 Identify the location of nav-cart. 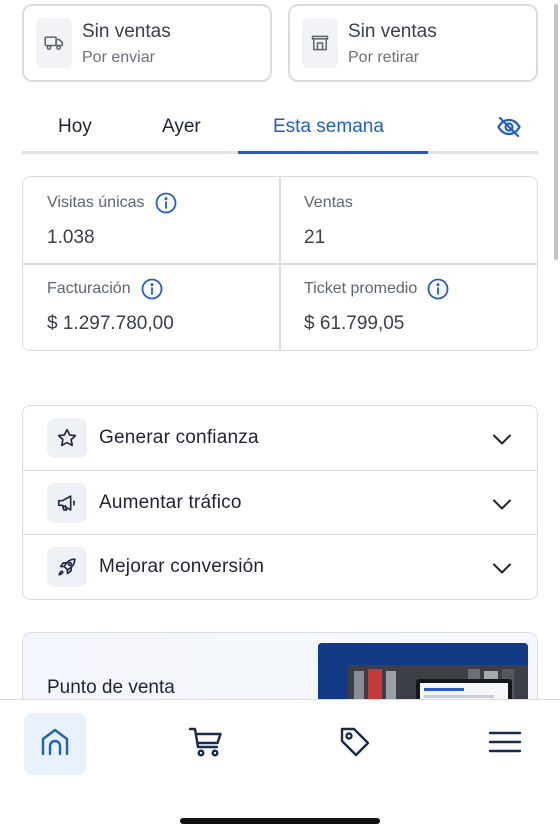
(206, 744).